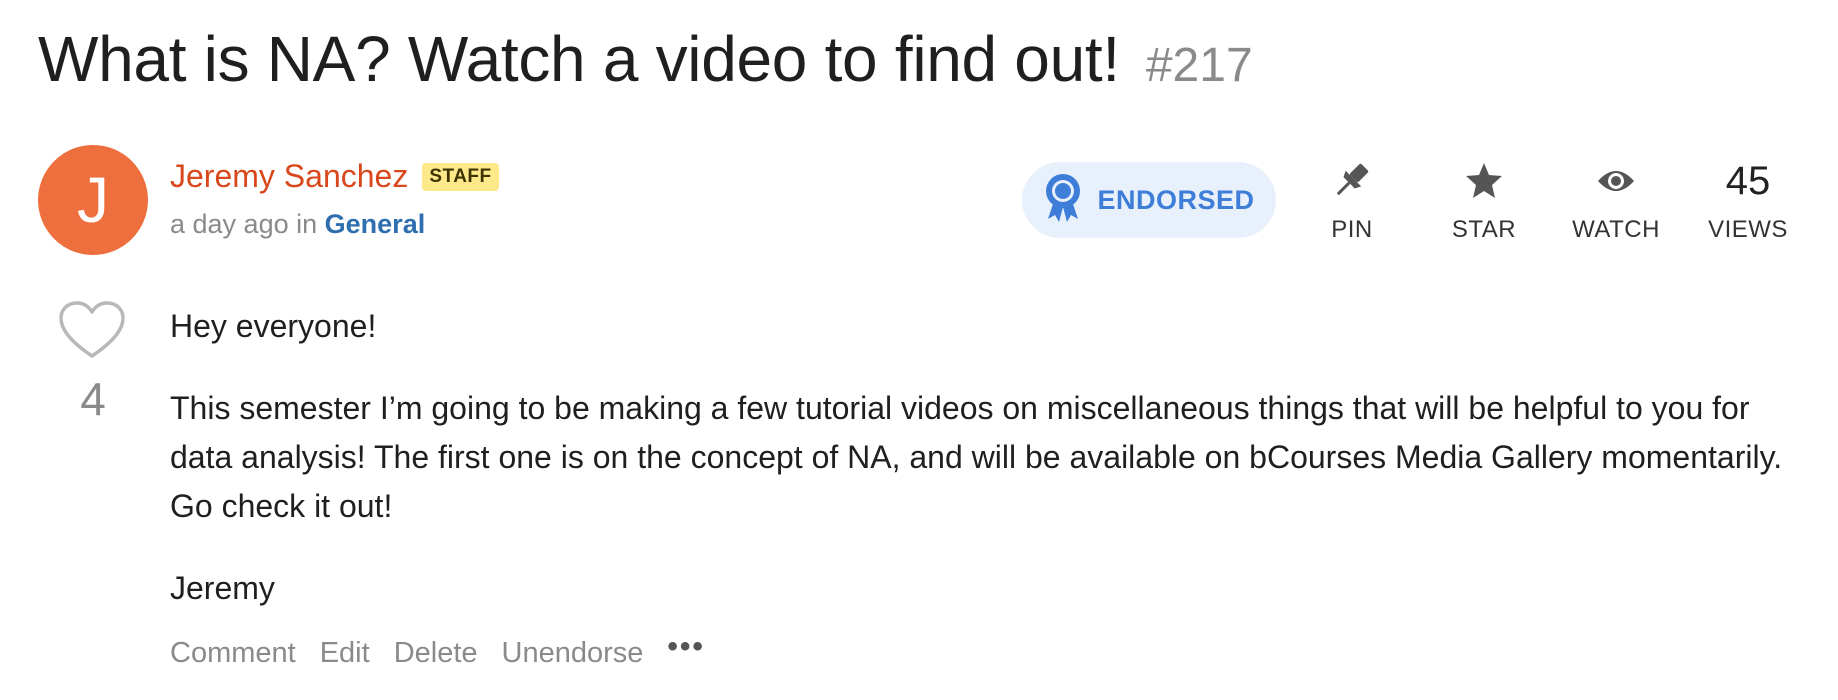 This screenshot has width=1838, height=700. Describe the element at coordinates (579, 59) in the screenshot. I see `thread-title: What is NA? Watch a video to find out!` at that location.